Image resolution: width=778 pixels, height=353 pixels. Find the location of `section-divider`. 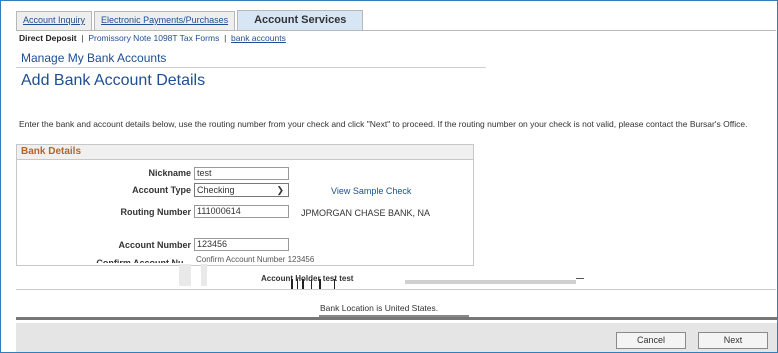

section-divider is located at coordinates (251, 67).